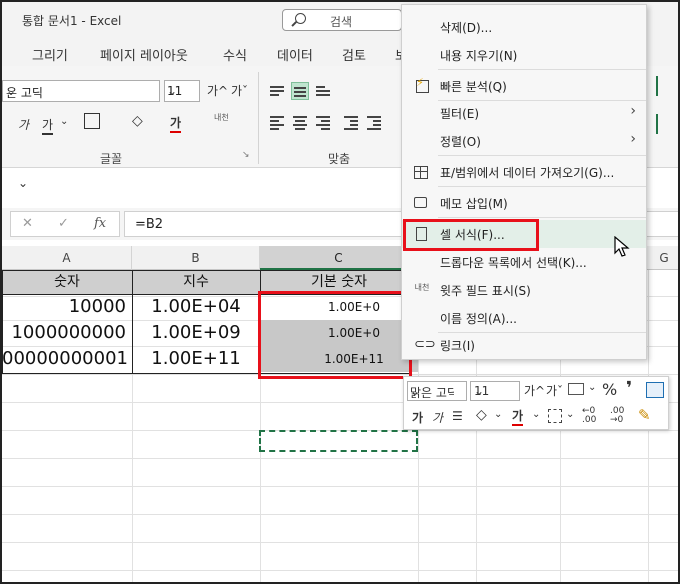 The width and height of the screenshot is (680, 584). What do you see at coordinates (554, 390) in the screenshot?
I see `mini-shrink-font-button: 가ˇ` at bounding box center [554, 390].